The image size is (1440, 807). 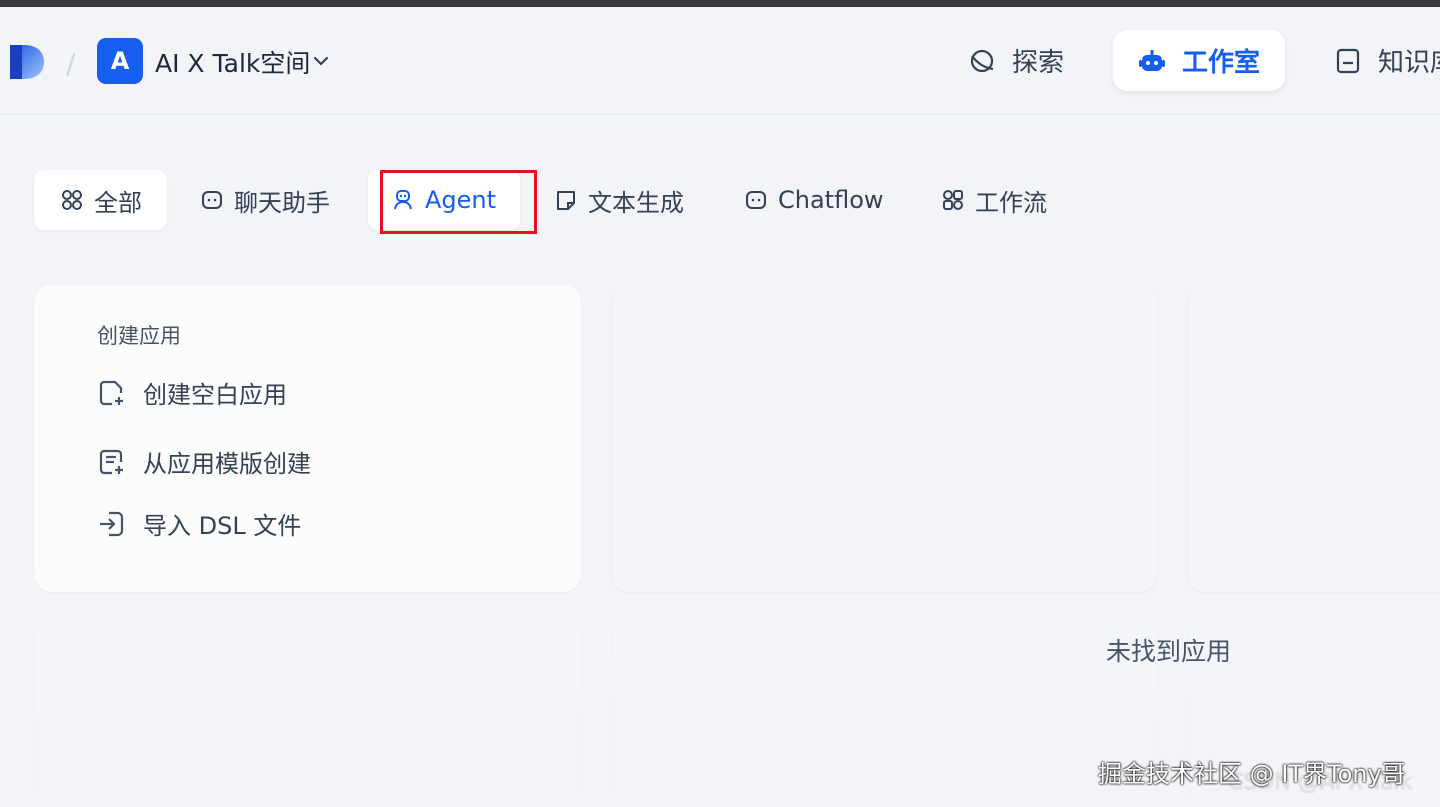 What do you see at coordinates (720, 3) in the screenshot?
I see `window-top-border` at bounding box center [720, 3].